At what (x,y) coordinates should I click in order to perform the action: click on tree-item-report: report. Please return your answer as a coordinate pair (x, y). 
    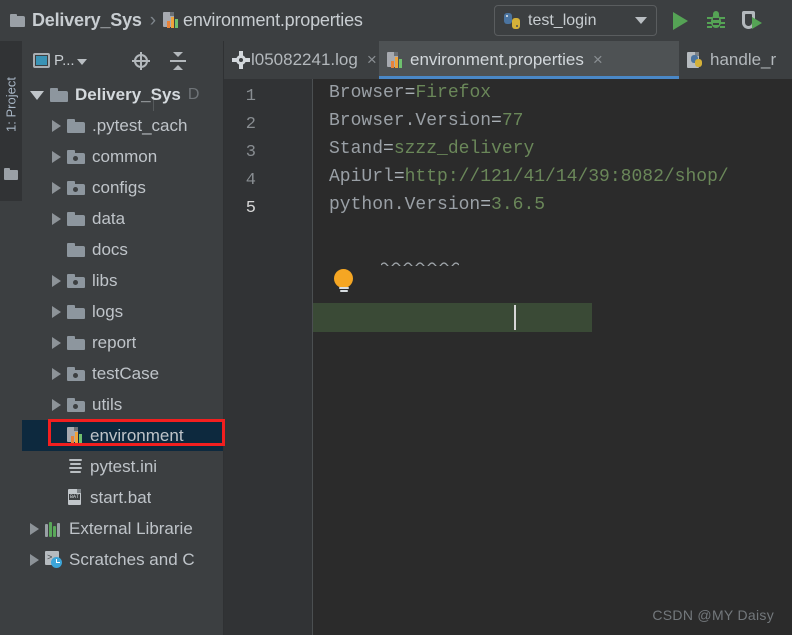
    Looking at the image, I should click on (123, 342).